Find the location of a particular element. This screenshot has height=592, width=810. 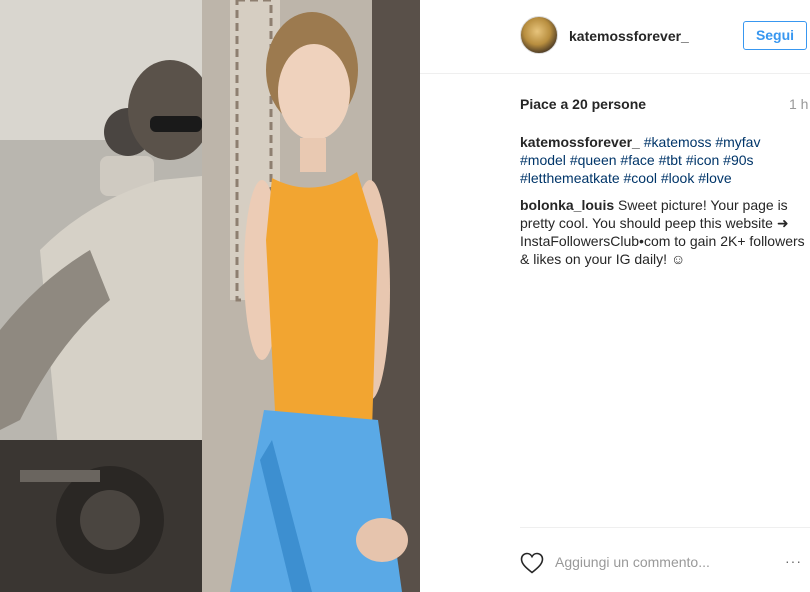

hashtag-link: #myfav is located at coordinates (737, 142).